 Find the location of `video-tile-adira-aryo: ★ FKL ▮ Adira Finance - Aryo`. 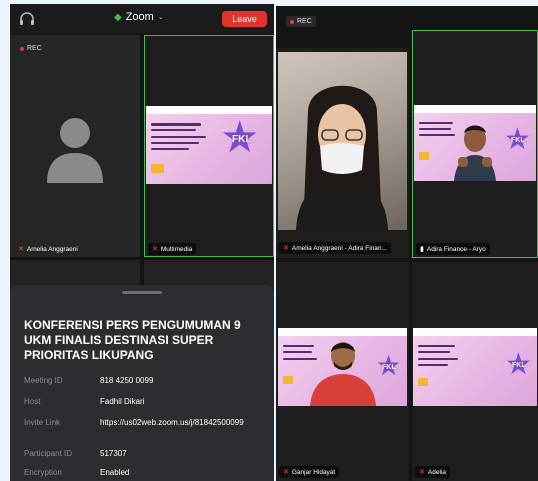

video-tile-adira-aryo: ★ FKL ▮ Adira Finance - Aryo is located at coordinates (475, 144).